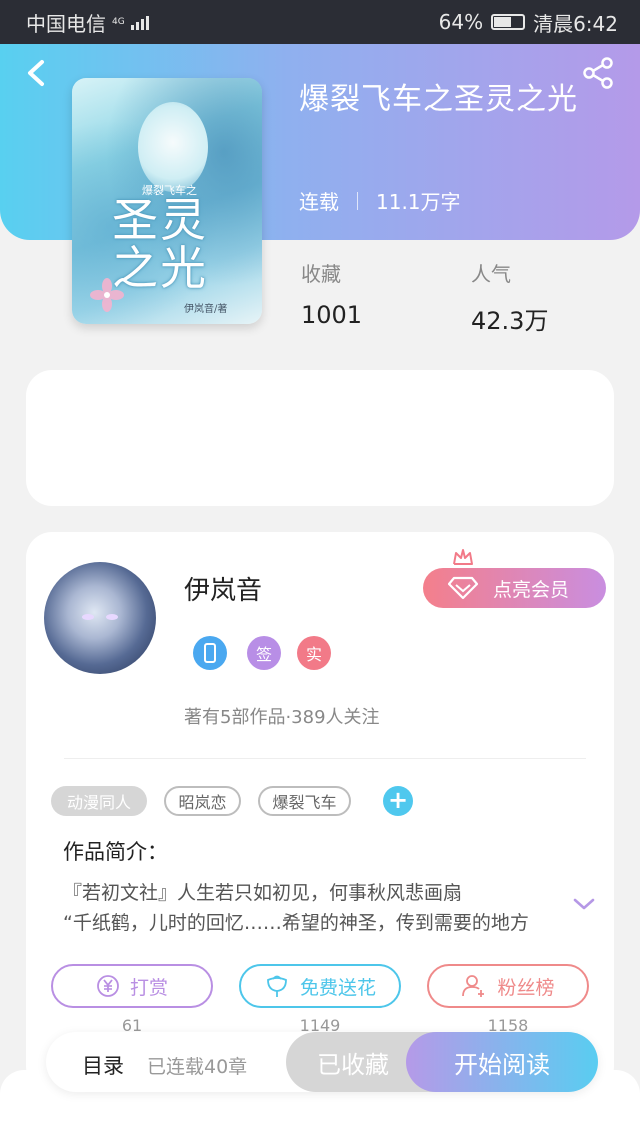  I want to click on word-count: 11.1万字, so click(418, 202).